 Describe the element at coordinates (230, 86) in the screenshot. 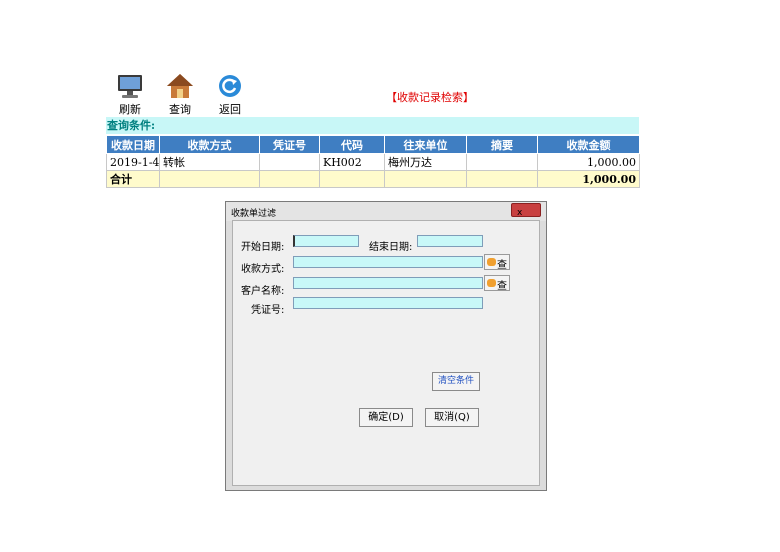

I see `refresh-circle-icon` at that location.